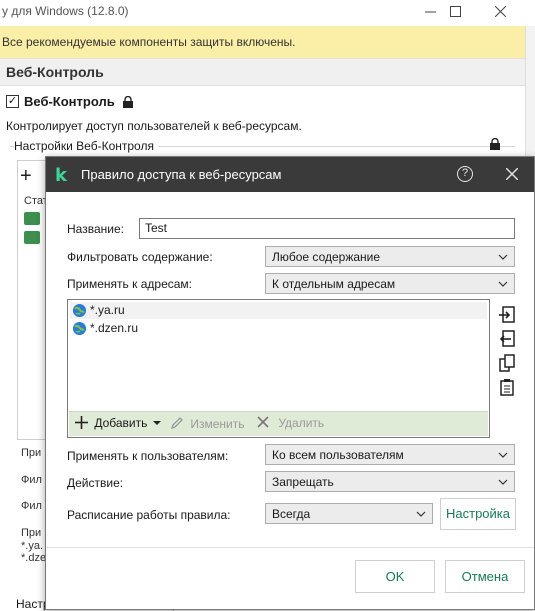 The image size is (535, 611). I want to click on delete-button: Удалить, so click(290, 423).